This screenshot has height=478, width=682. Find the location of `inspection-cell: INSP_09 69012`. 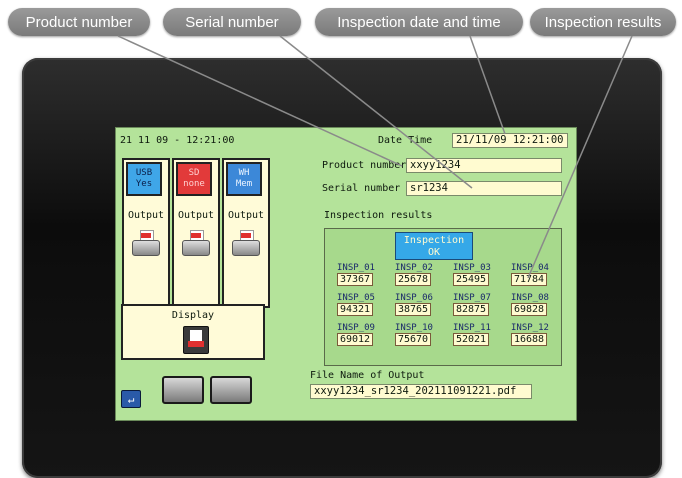

inspection-cell: INSP_09 69012 is located at coordinates (356, 334).